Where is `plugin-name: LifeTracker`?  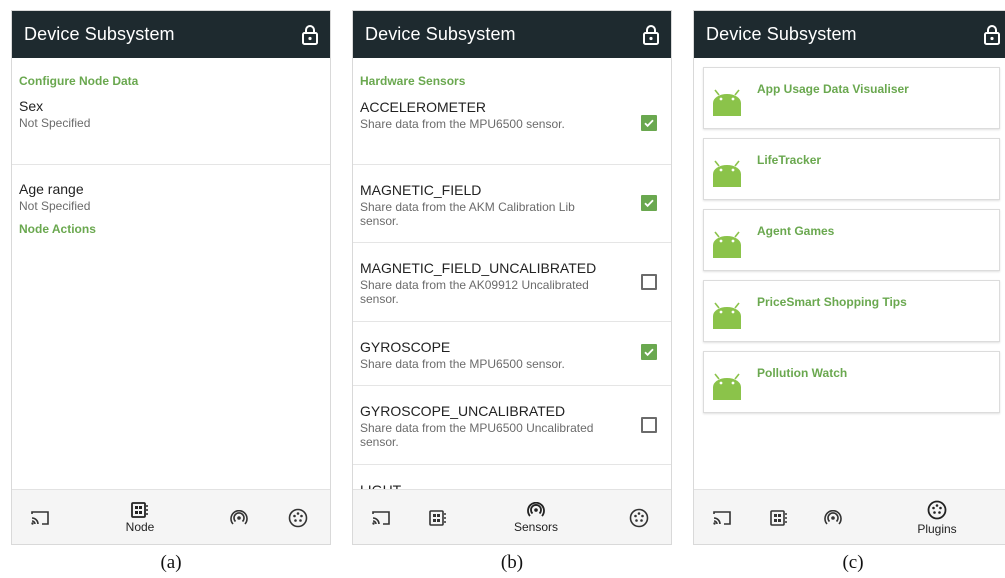 plugin-name: LifeTracker is located at coordinates (789, 160).